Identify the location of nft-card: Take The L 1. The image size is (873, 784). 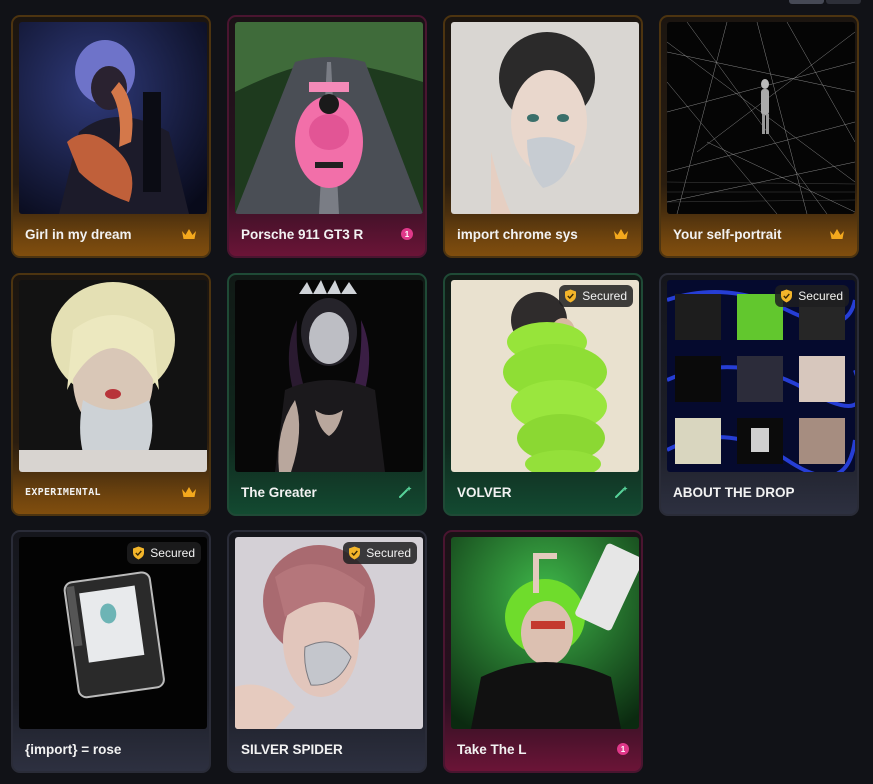
(543, 651).